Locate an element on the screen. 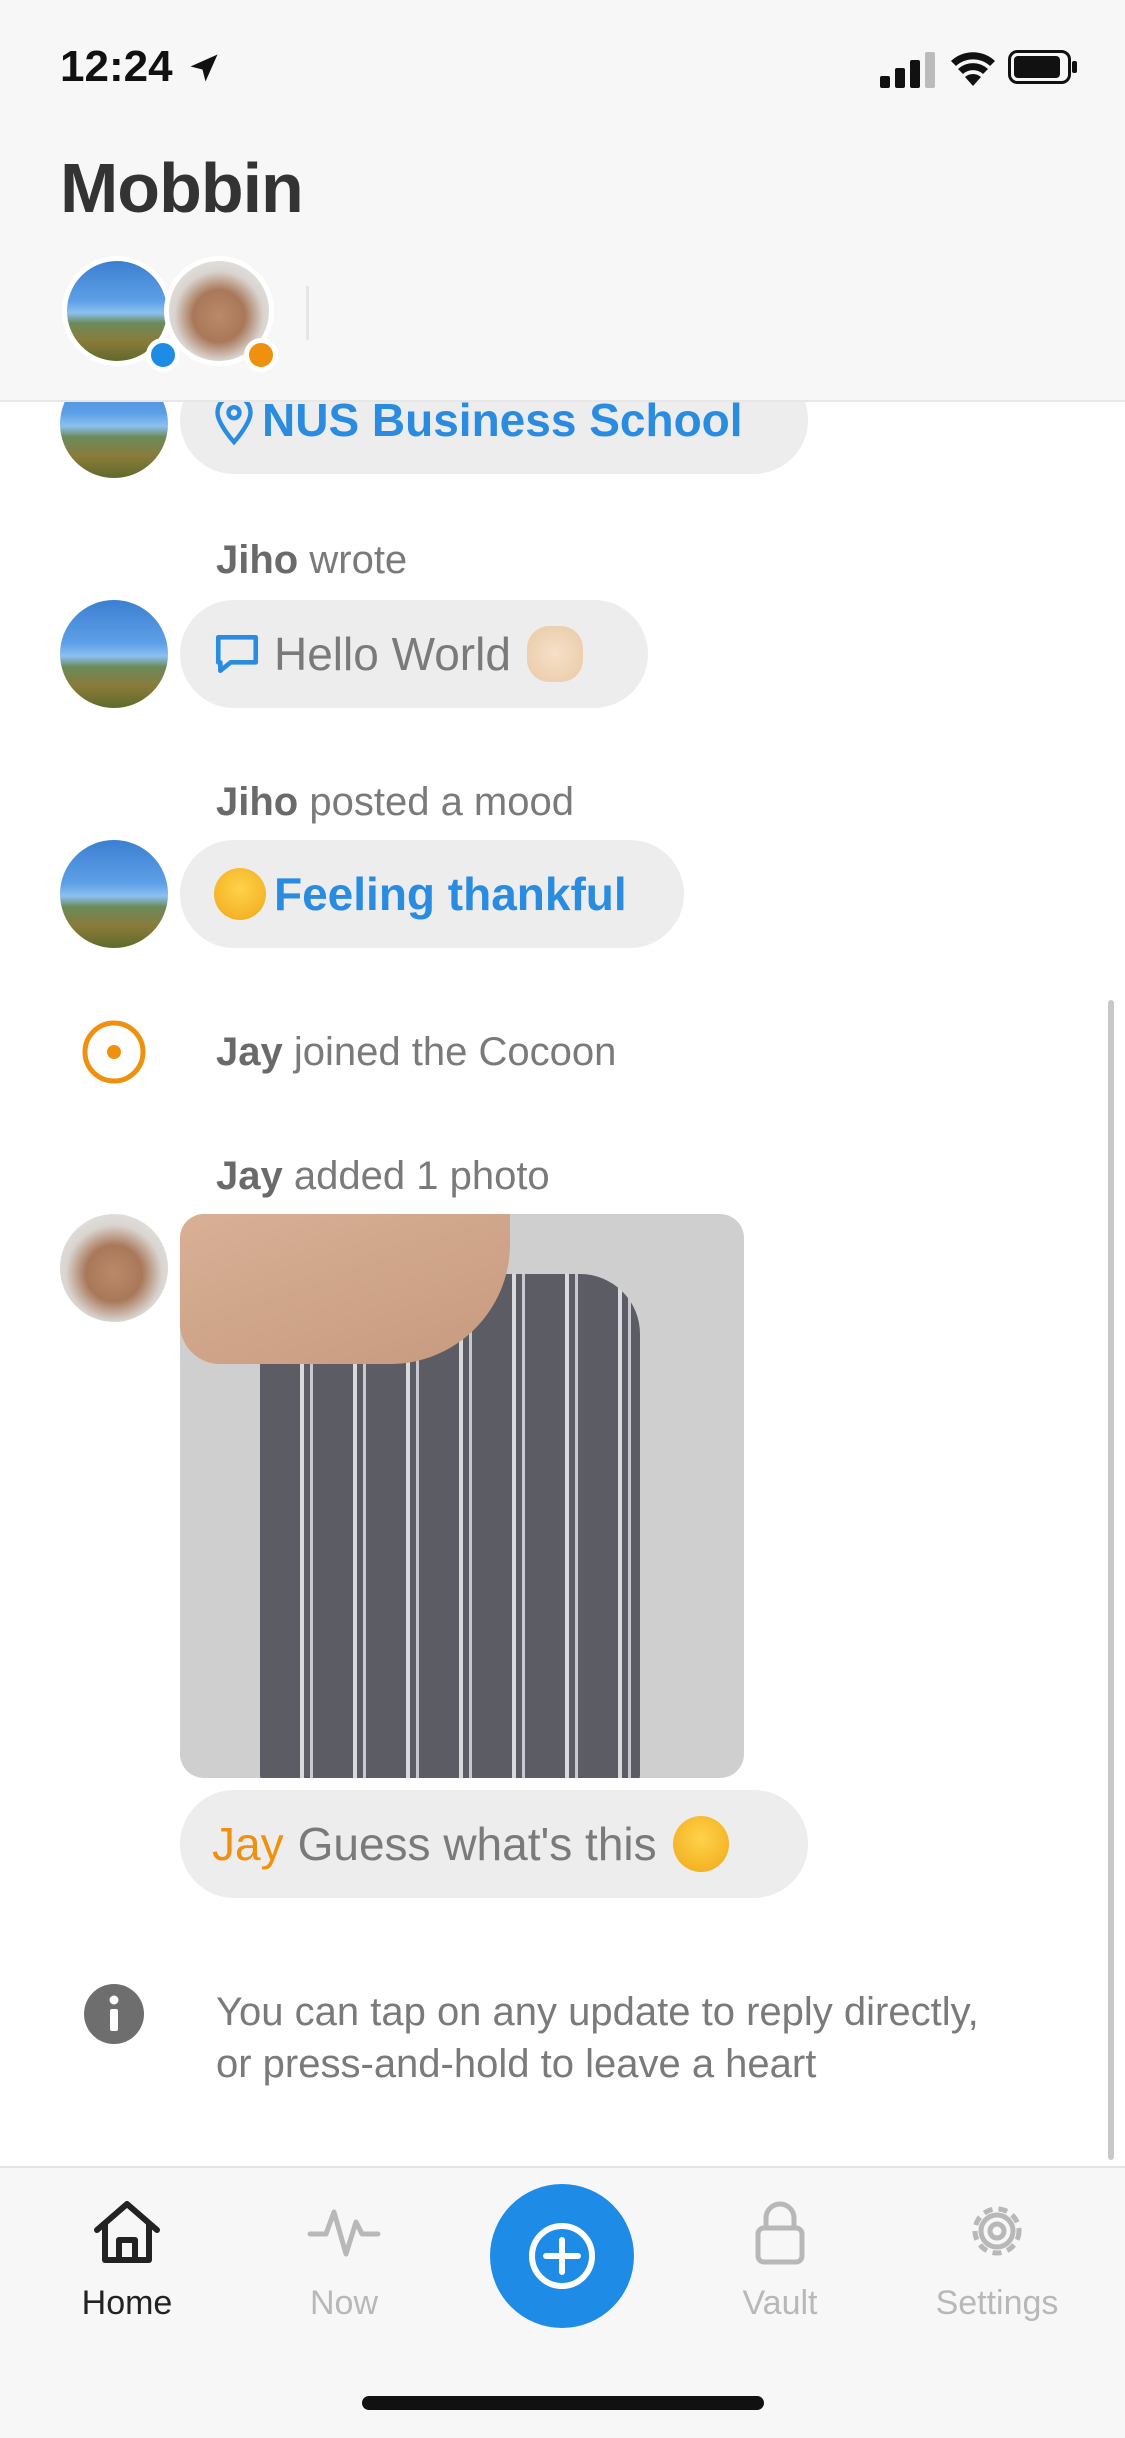 The width and height of the screenshot is (1125, 2438). plus-circle-icon is located at coordinates (562, 2256).